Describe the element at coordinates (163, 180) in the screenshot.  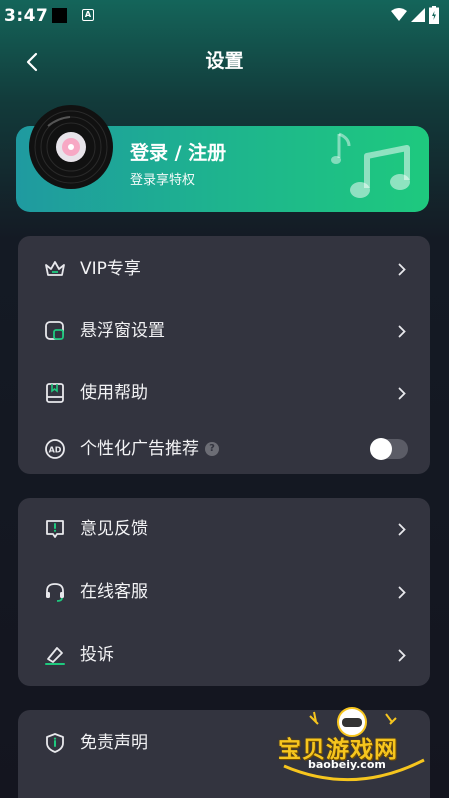
I see `login-subtitle: 登录享特权` at that location.